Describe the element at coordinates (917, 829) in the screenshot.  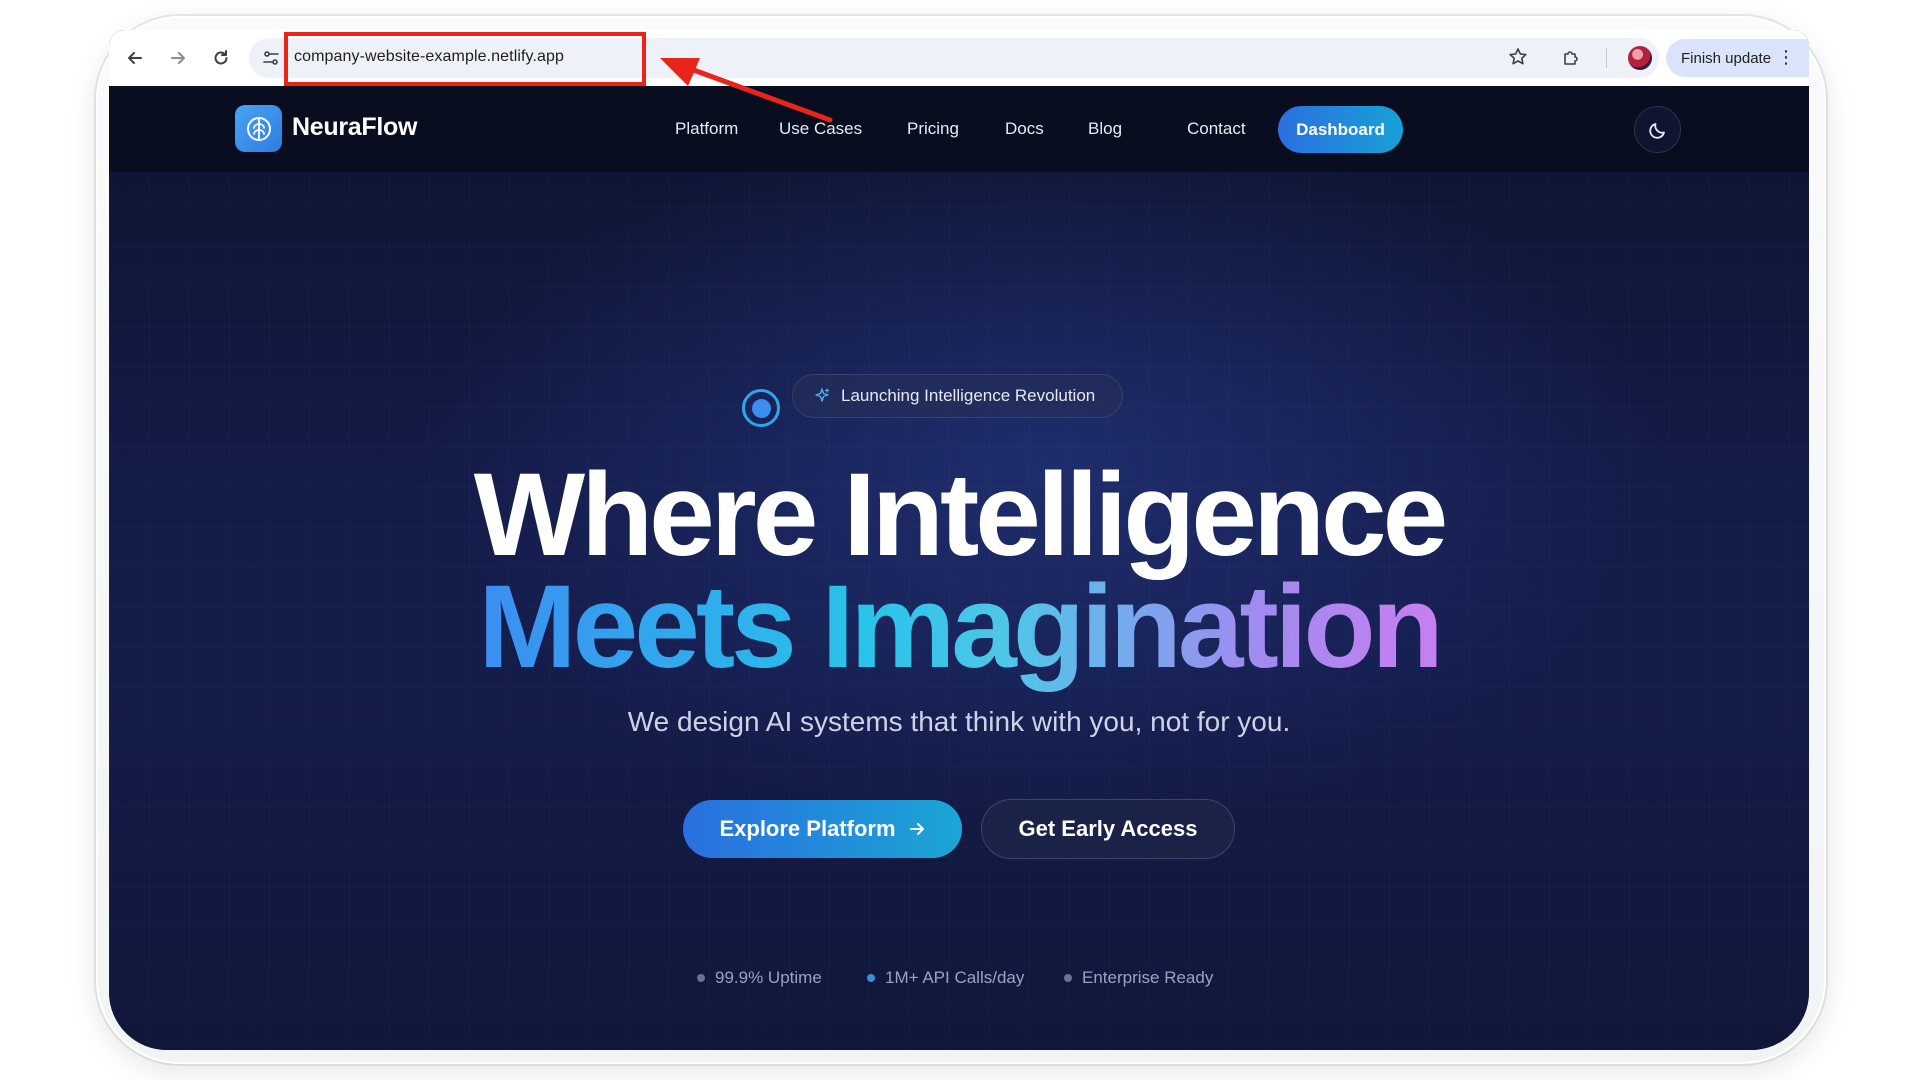
I see `arrow-right-icon` at that location.